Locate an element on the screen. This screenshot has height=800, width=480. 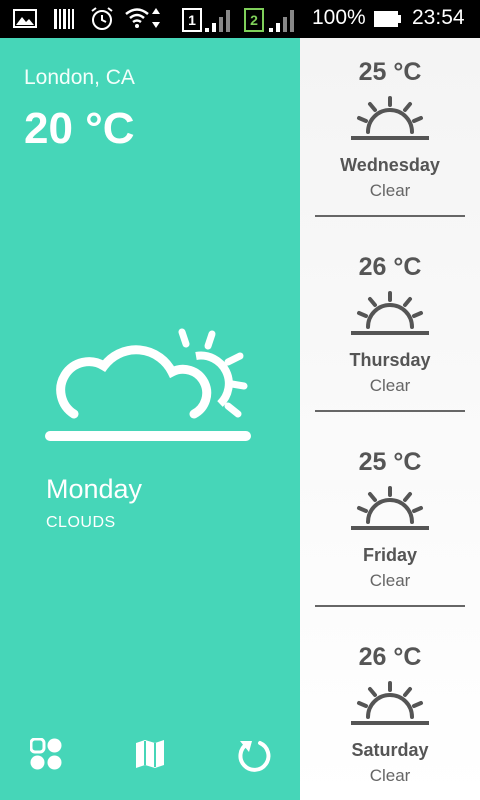
sim1-signal-icon: 1 is located at coordinates (207, 19).